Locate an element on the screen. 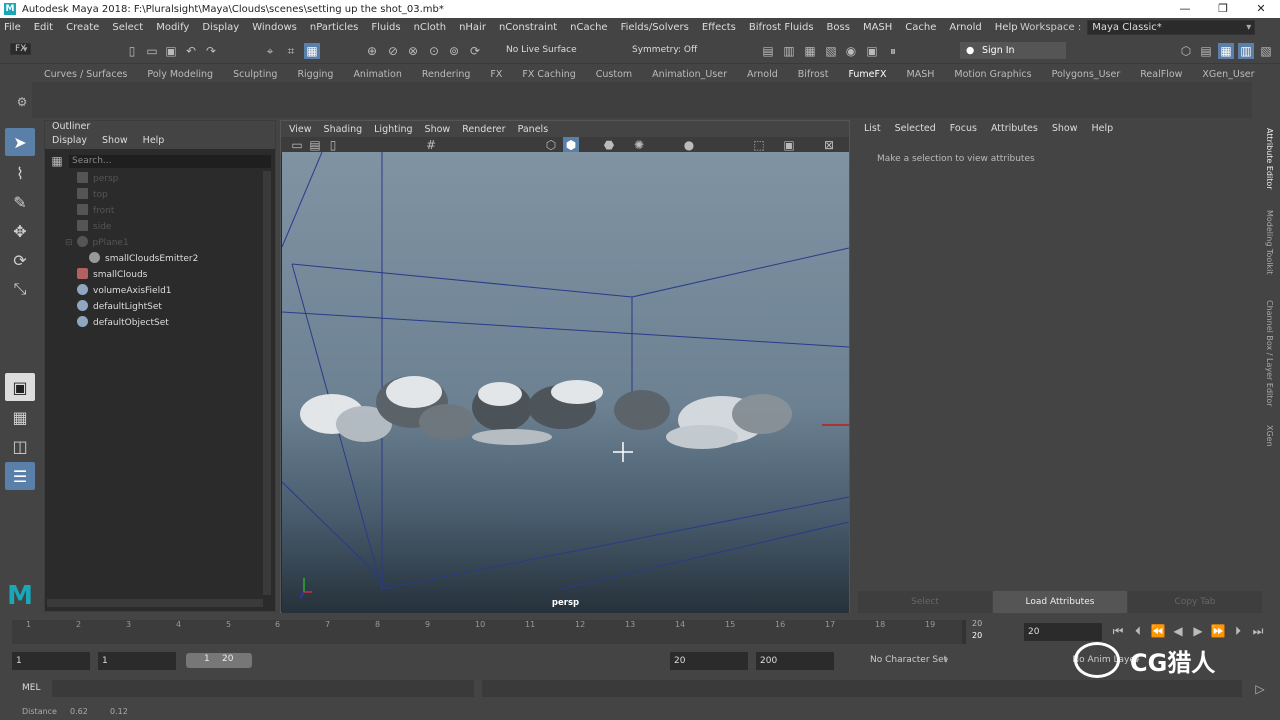 The width and height of the screenshot is (1280, 720). step-forward-key-icon: ⏩ is located at coordinates (1218, 631).